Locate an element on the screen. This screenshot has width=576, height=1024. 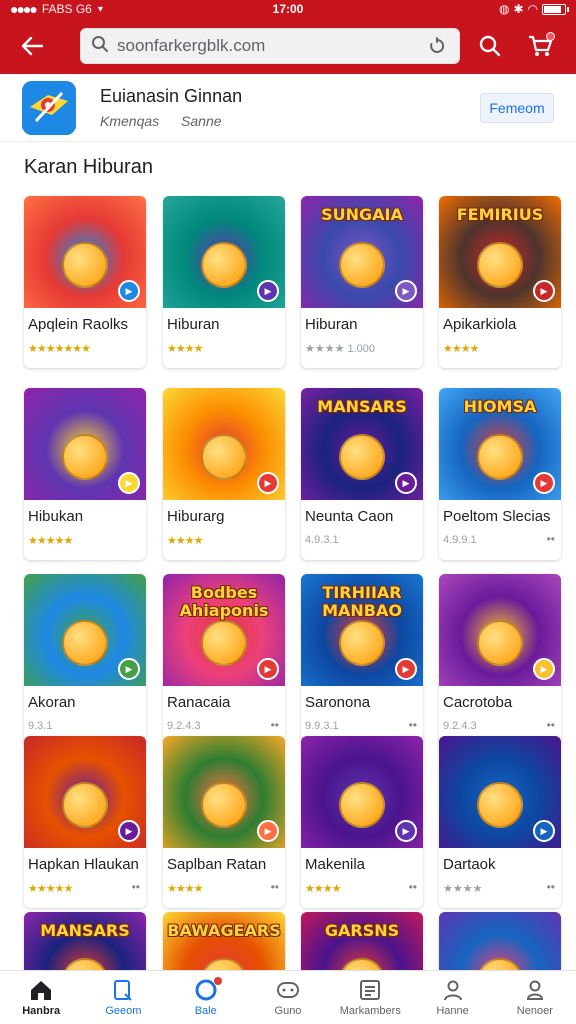
app-category: Sanne is located at coordinates (201, 121).